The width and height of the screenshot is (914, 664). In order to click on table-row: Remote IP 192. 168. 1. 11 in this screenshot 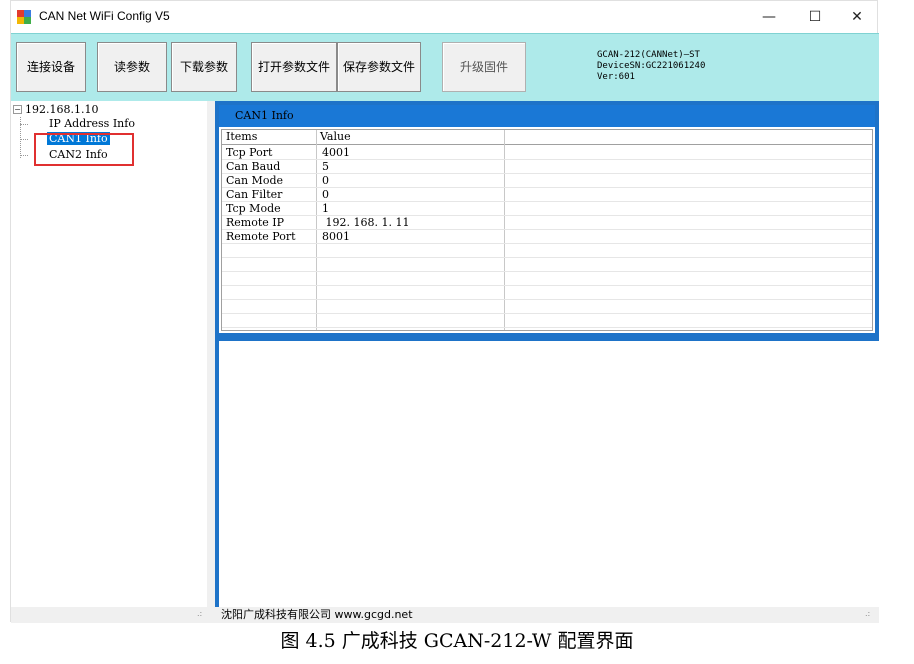, I will do `click(547, 223)`.